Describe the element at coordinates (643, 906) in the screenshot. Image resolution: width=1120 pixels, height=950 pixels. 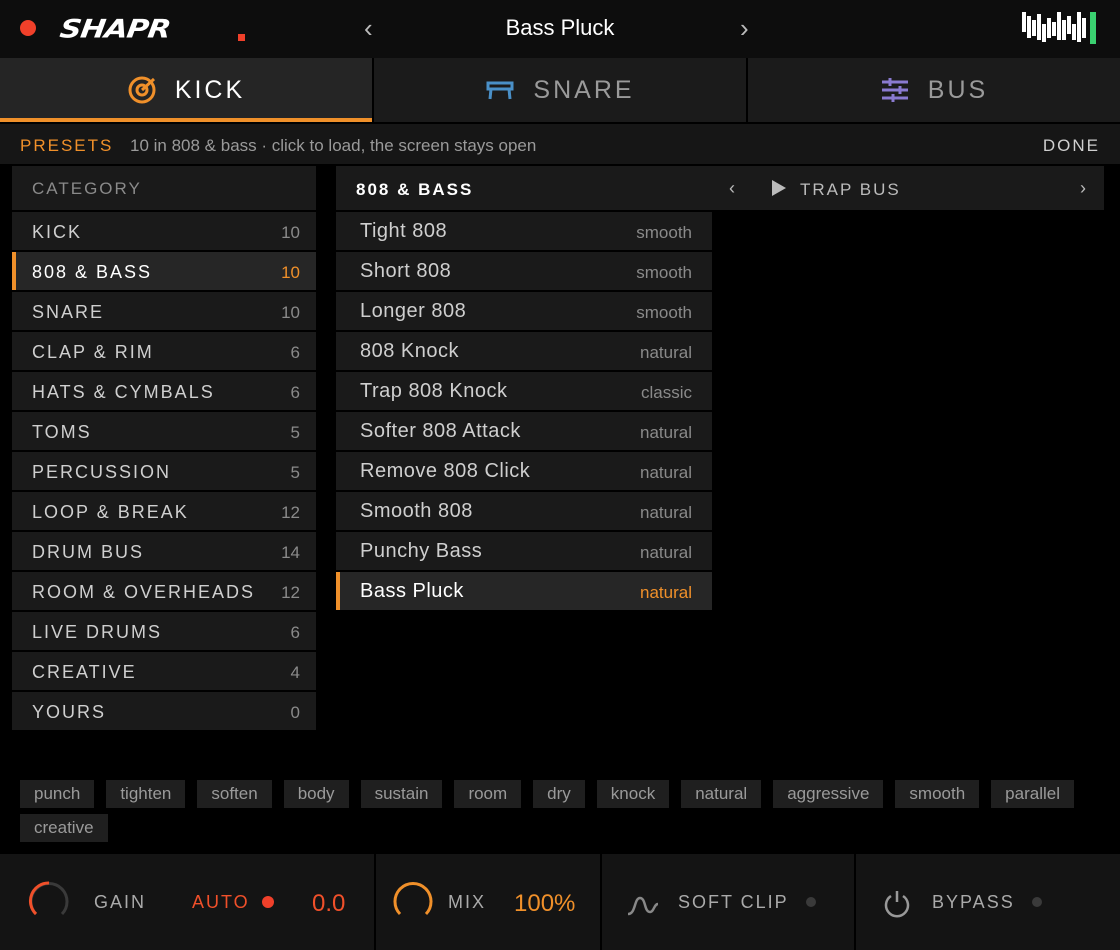
I see `soft-clip-curve-icon` at that location.